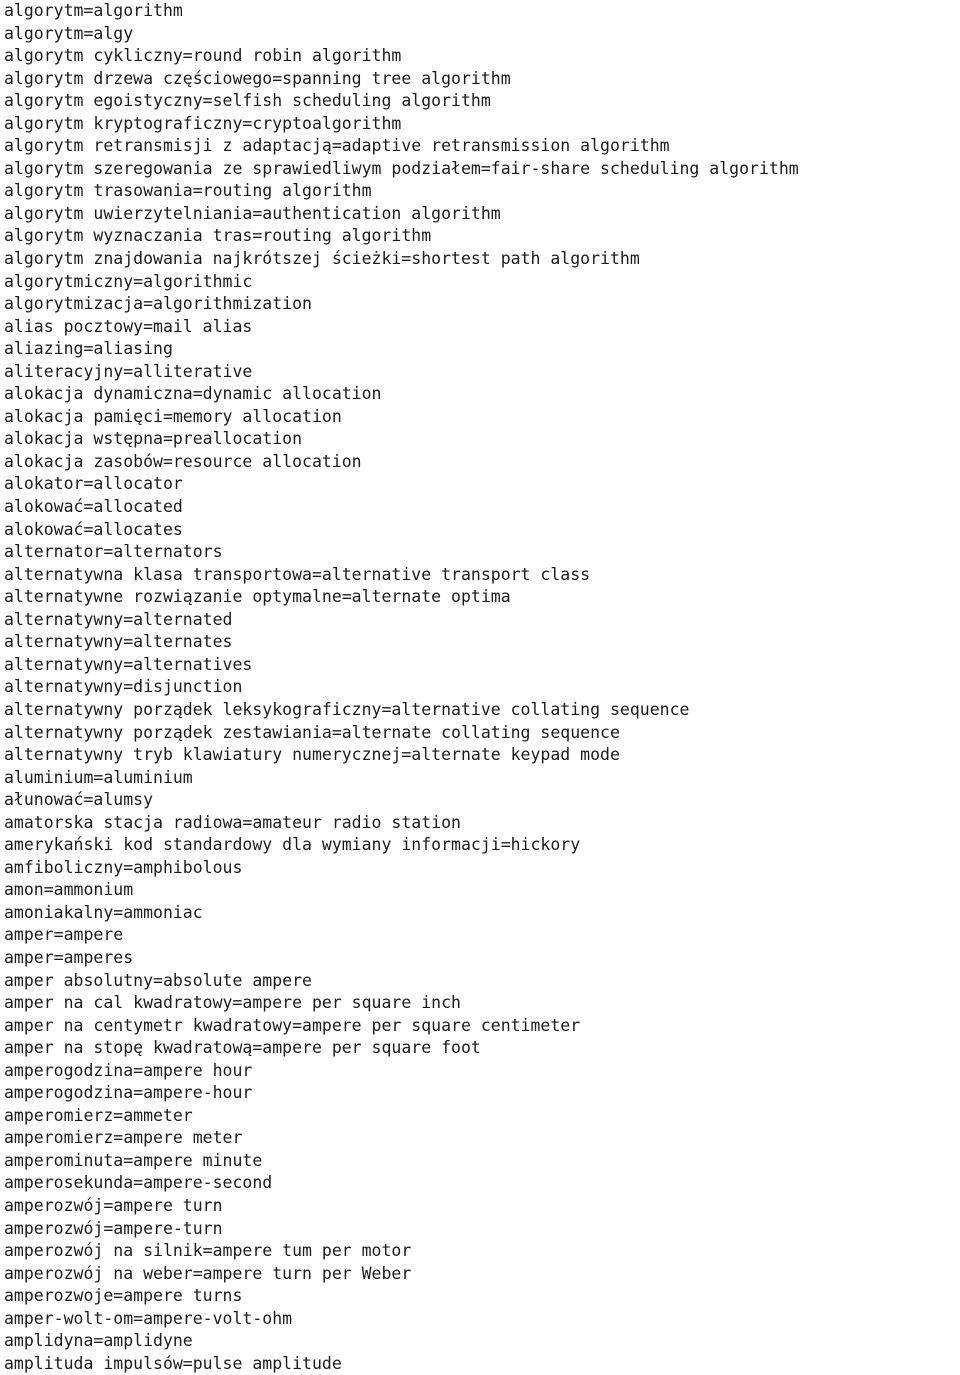  I want to click on glossary-entry: amperominuta=ampere minute, so click(133, 1160).